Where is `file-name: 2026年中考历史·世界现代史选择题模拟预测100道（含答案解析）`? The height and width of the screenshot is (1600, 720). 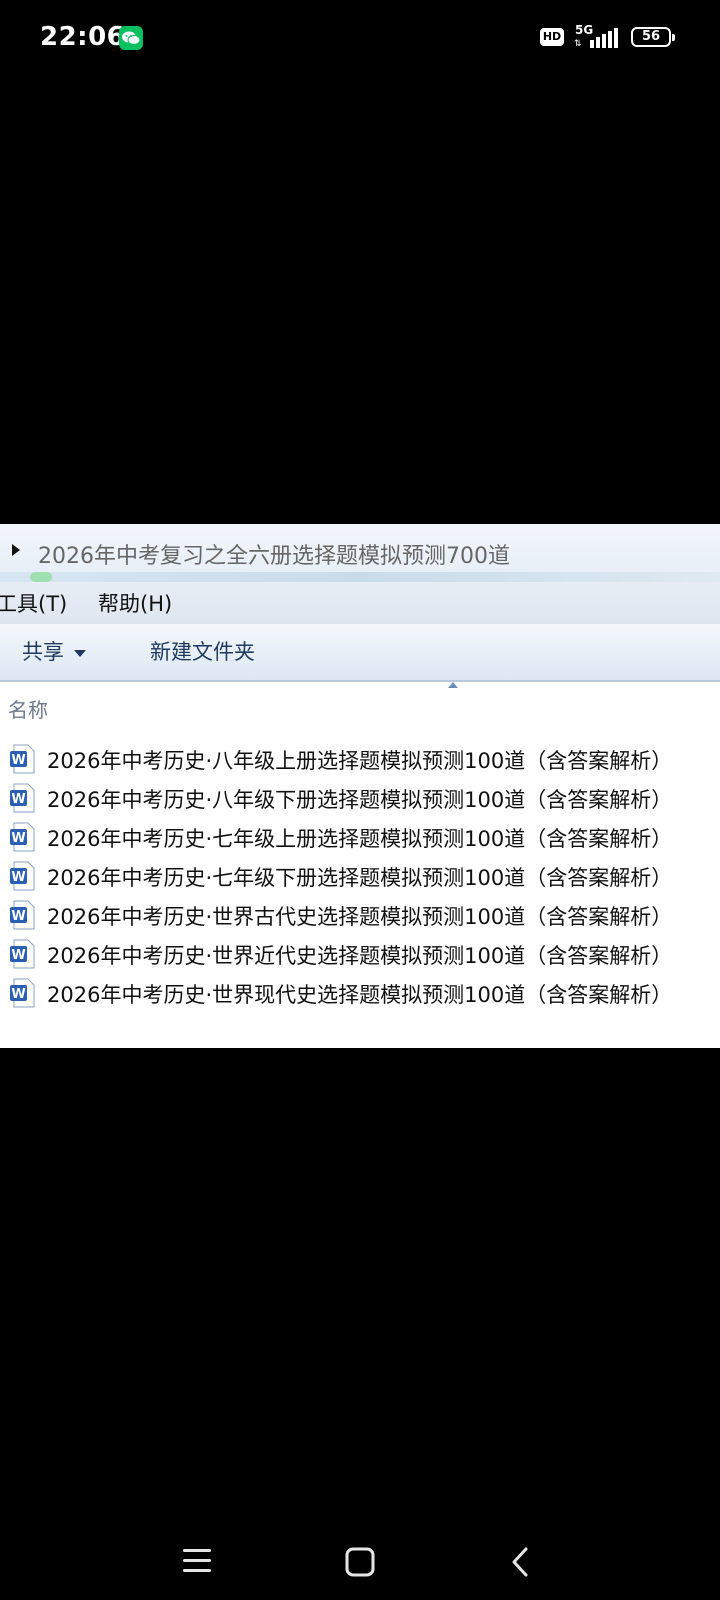 file-name: 2026年中考历史·世界现代史选择题模拟预测100道（含答案解析） is located at coordinates (360, 995).